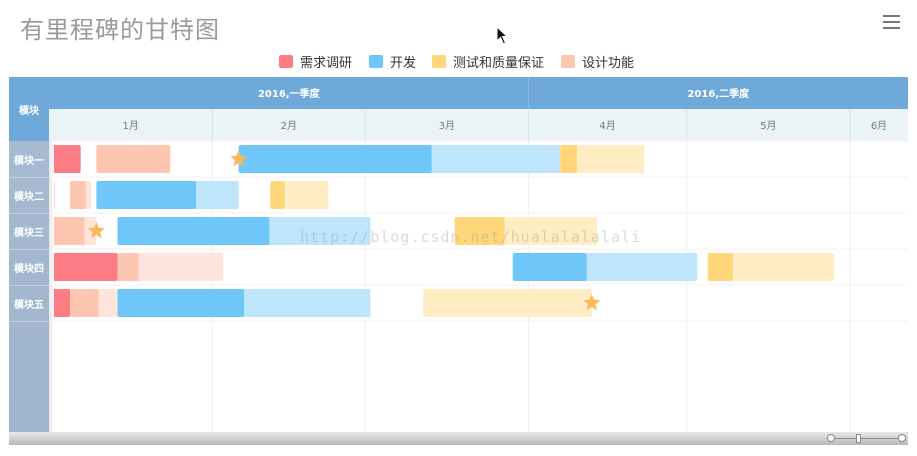 The image size is (917, 456). I want to click on month-label: 6月, so click(879, 126).